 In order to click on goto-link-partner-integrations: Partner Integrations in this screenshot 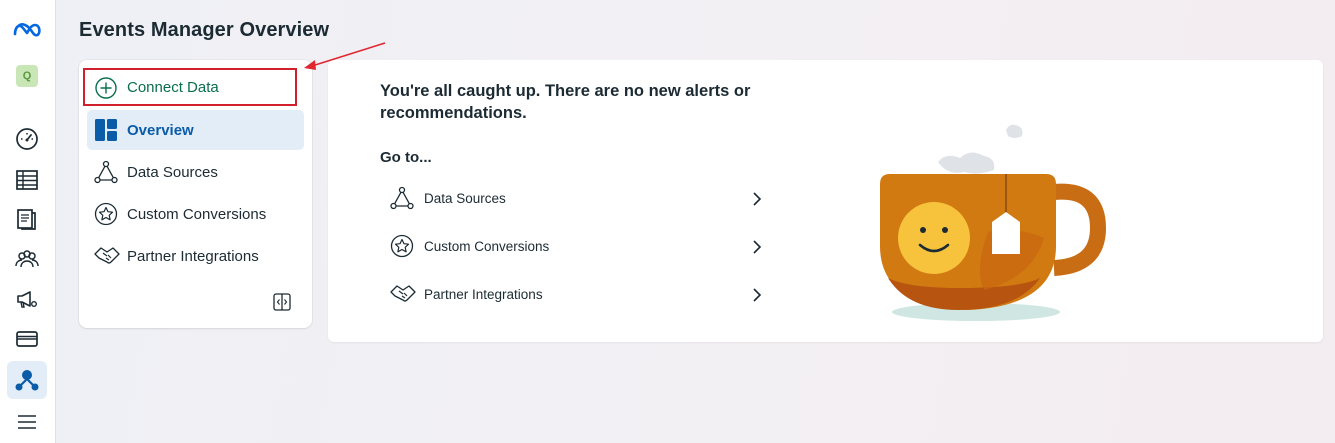, I will do `click(575, 295)`.